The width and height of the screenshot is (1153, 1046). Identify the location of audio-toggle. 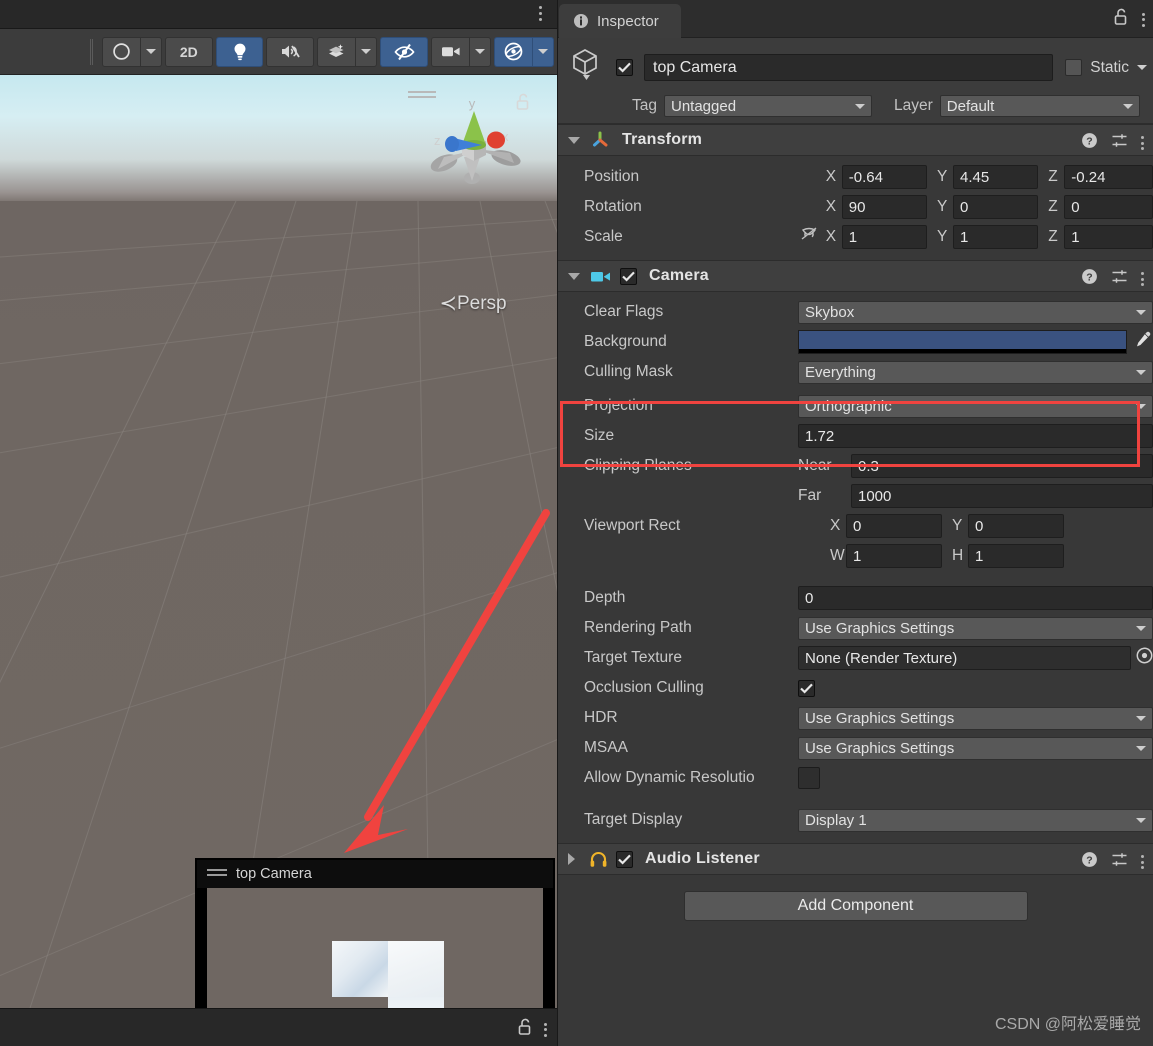
(290, 51).